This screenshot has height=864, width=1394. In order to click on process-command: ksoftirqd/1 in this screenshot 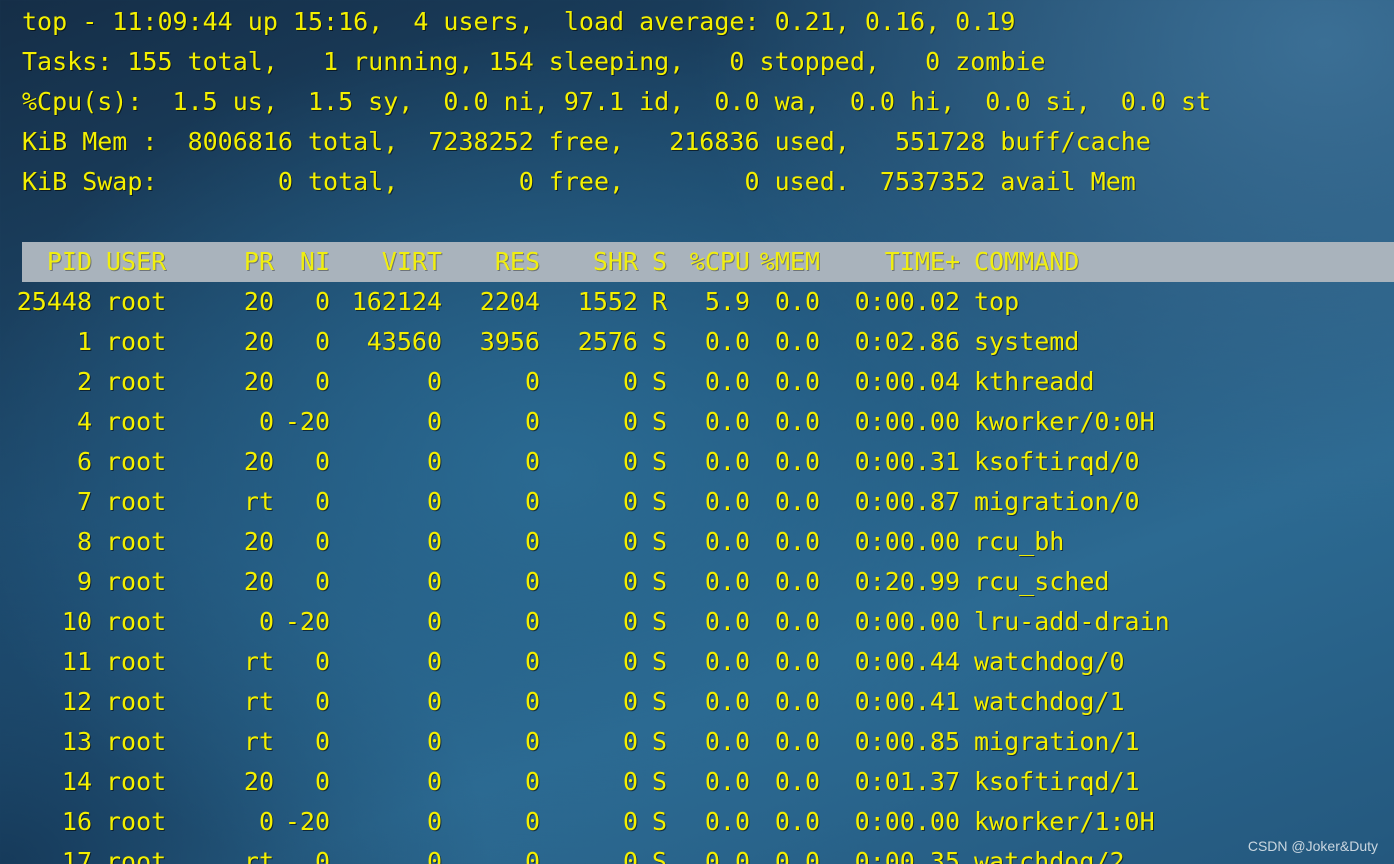, I will do `click(1057, 781)`.